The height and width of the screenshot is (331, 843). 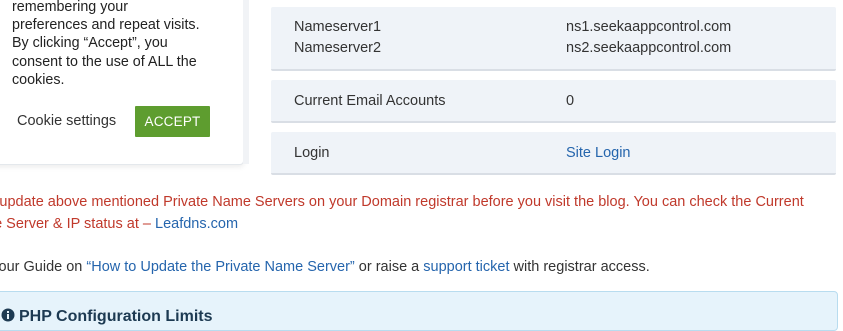 I want to click on php-config-title-text: PHP Configuration Limits, so click(x=116, y=316).